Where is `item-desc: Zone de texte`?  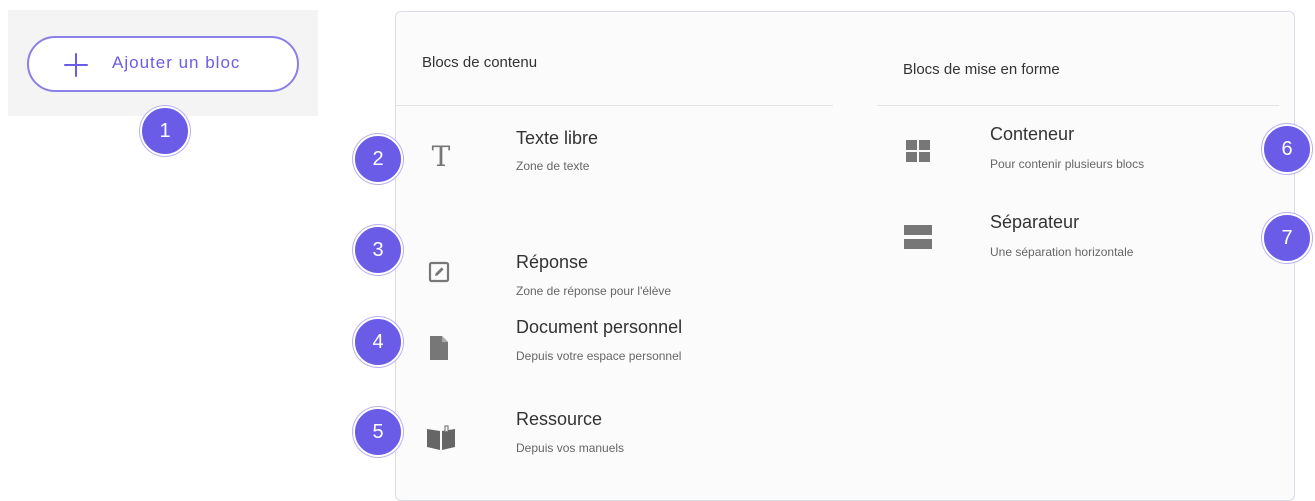
item-desc: Zone de texte is located at coordinates (553, 166).